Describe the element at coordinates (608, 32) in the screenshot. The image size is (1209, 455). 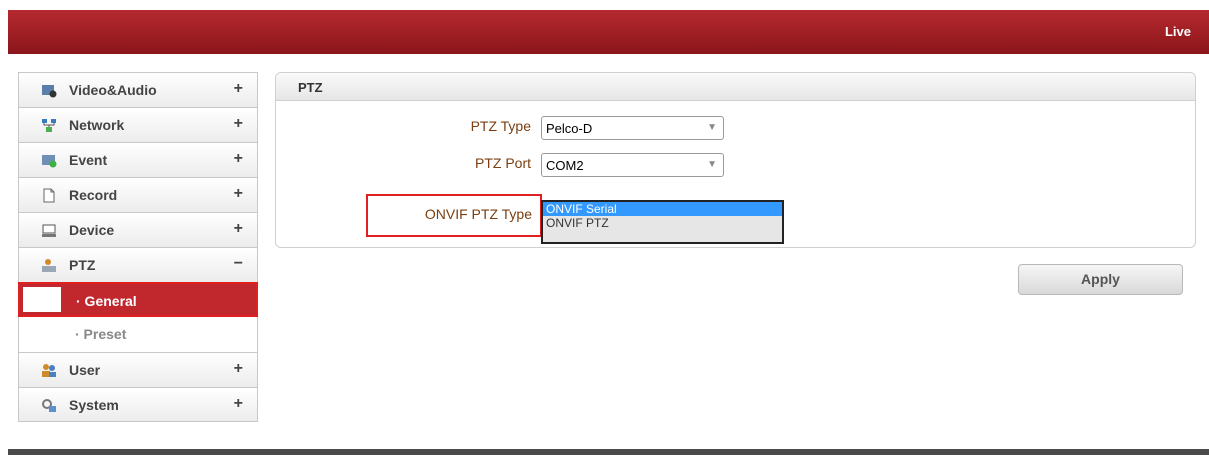
I see `top-header-bar: Live` at that location.